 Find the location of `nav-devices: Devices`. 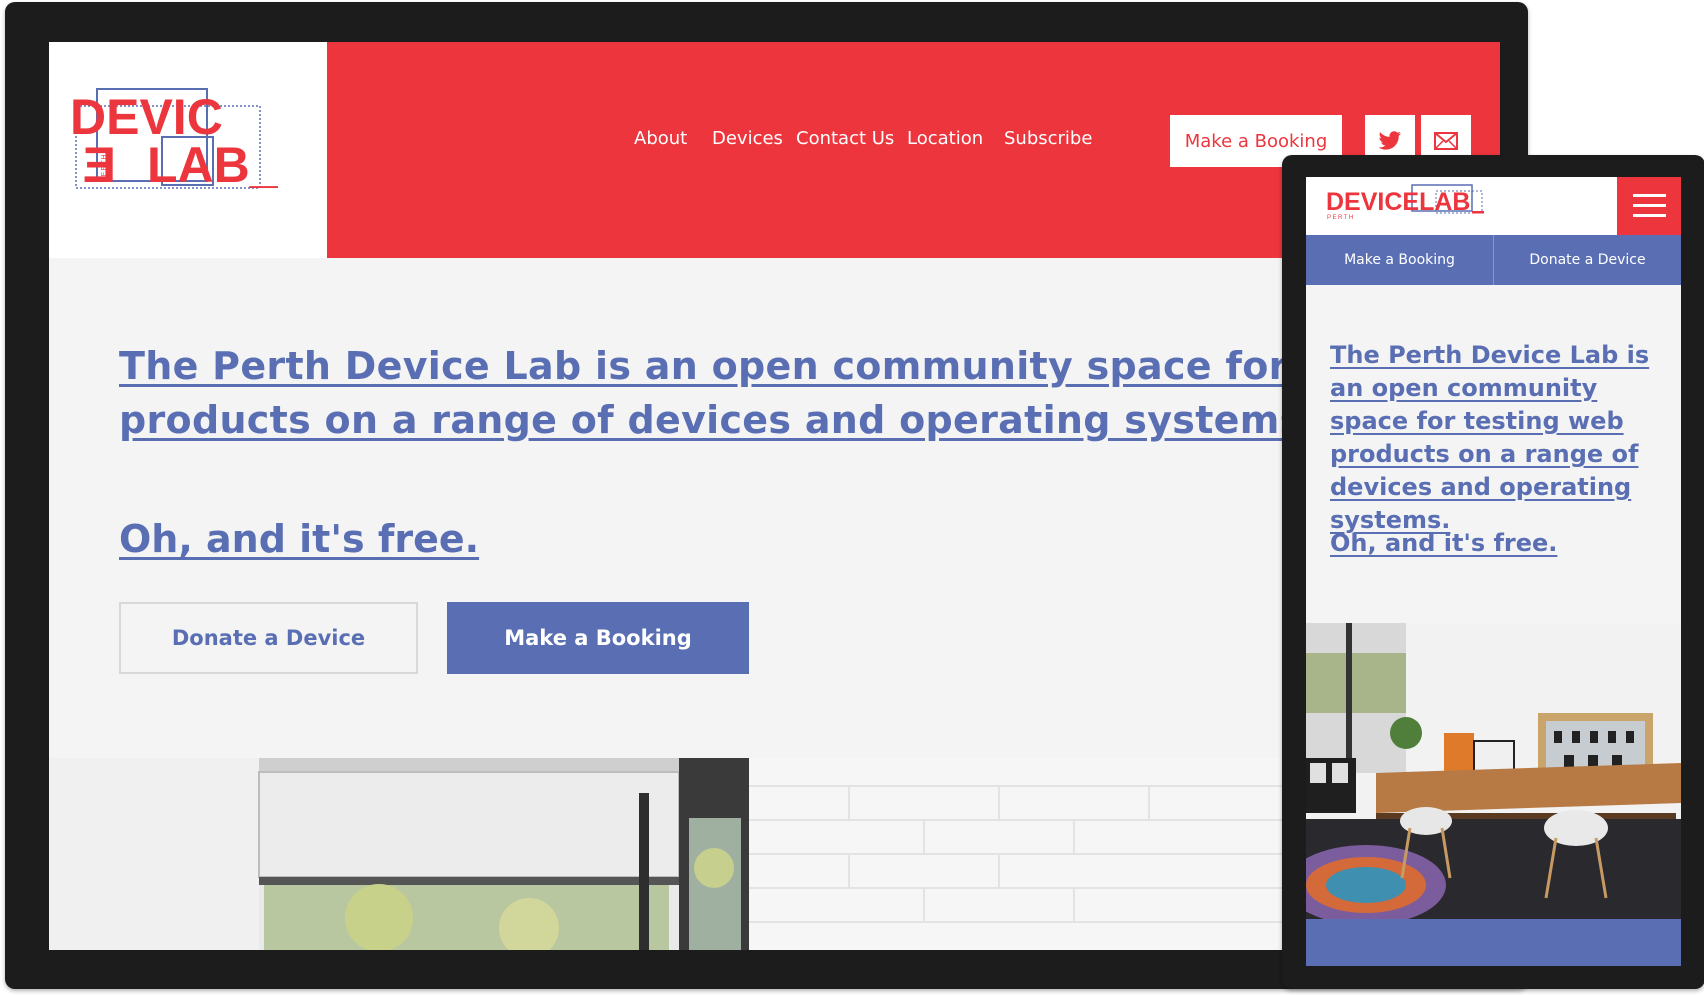

nav-devices: Devices is located at coordinates (747, 138).